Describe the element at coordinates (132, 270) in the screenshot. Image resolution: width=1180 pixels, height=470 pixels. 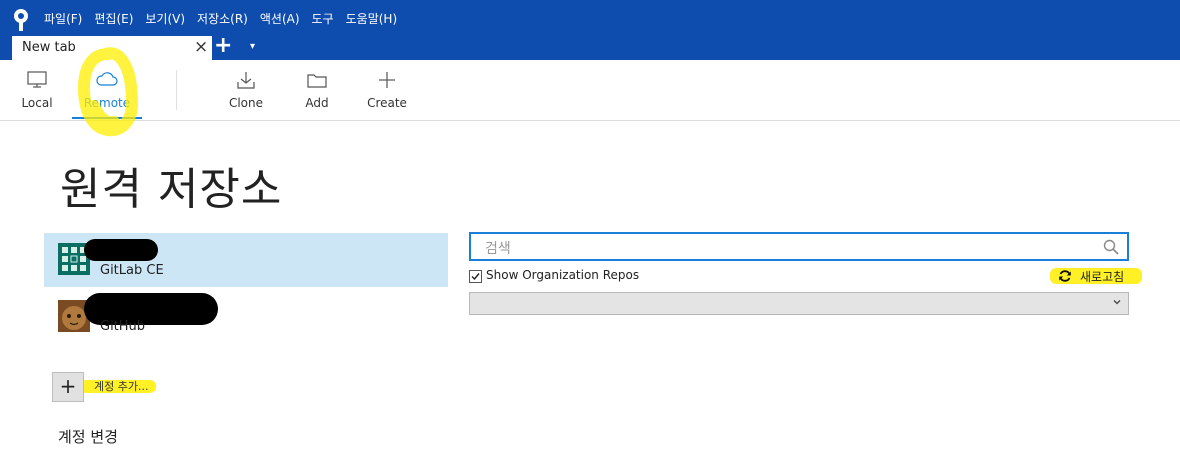
I see `account-label: GitLab CE` at that location.